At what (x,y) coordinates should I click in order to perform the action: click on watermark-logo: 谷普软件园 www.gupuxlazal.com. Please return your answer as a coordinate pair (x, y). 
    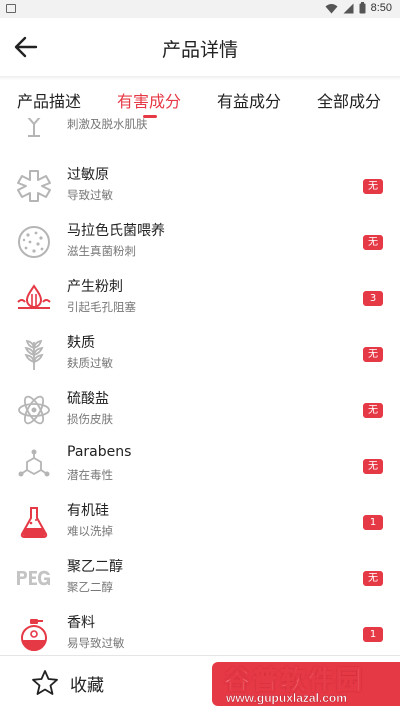
    Looking at the image, I should click on (308, 684).